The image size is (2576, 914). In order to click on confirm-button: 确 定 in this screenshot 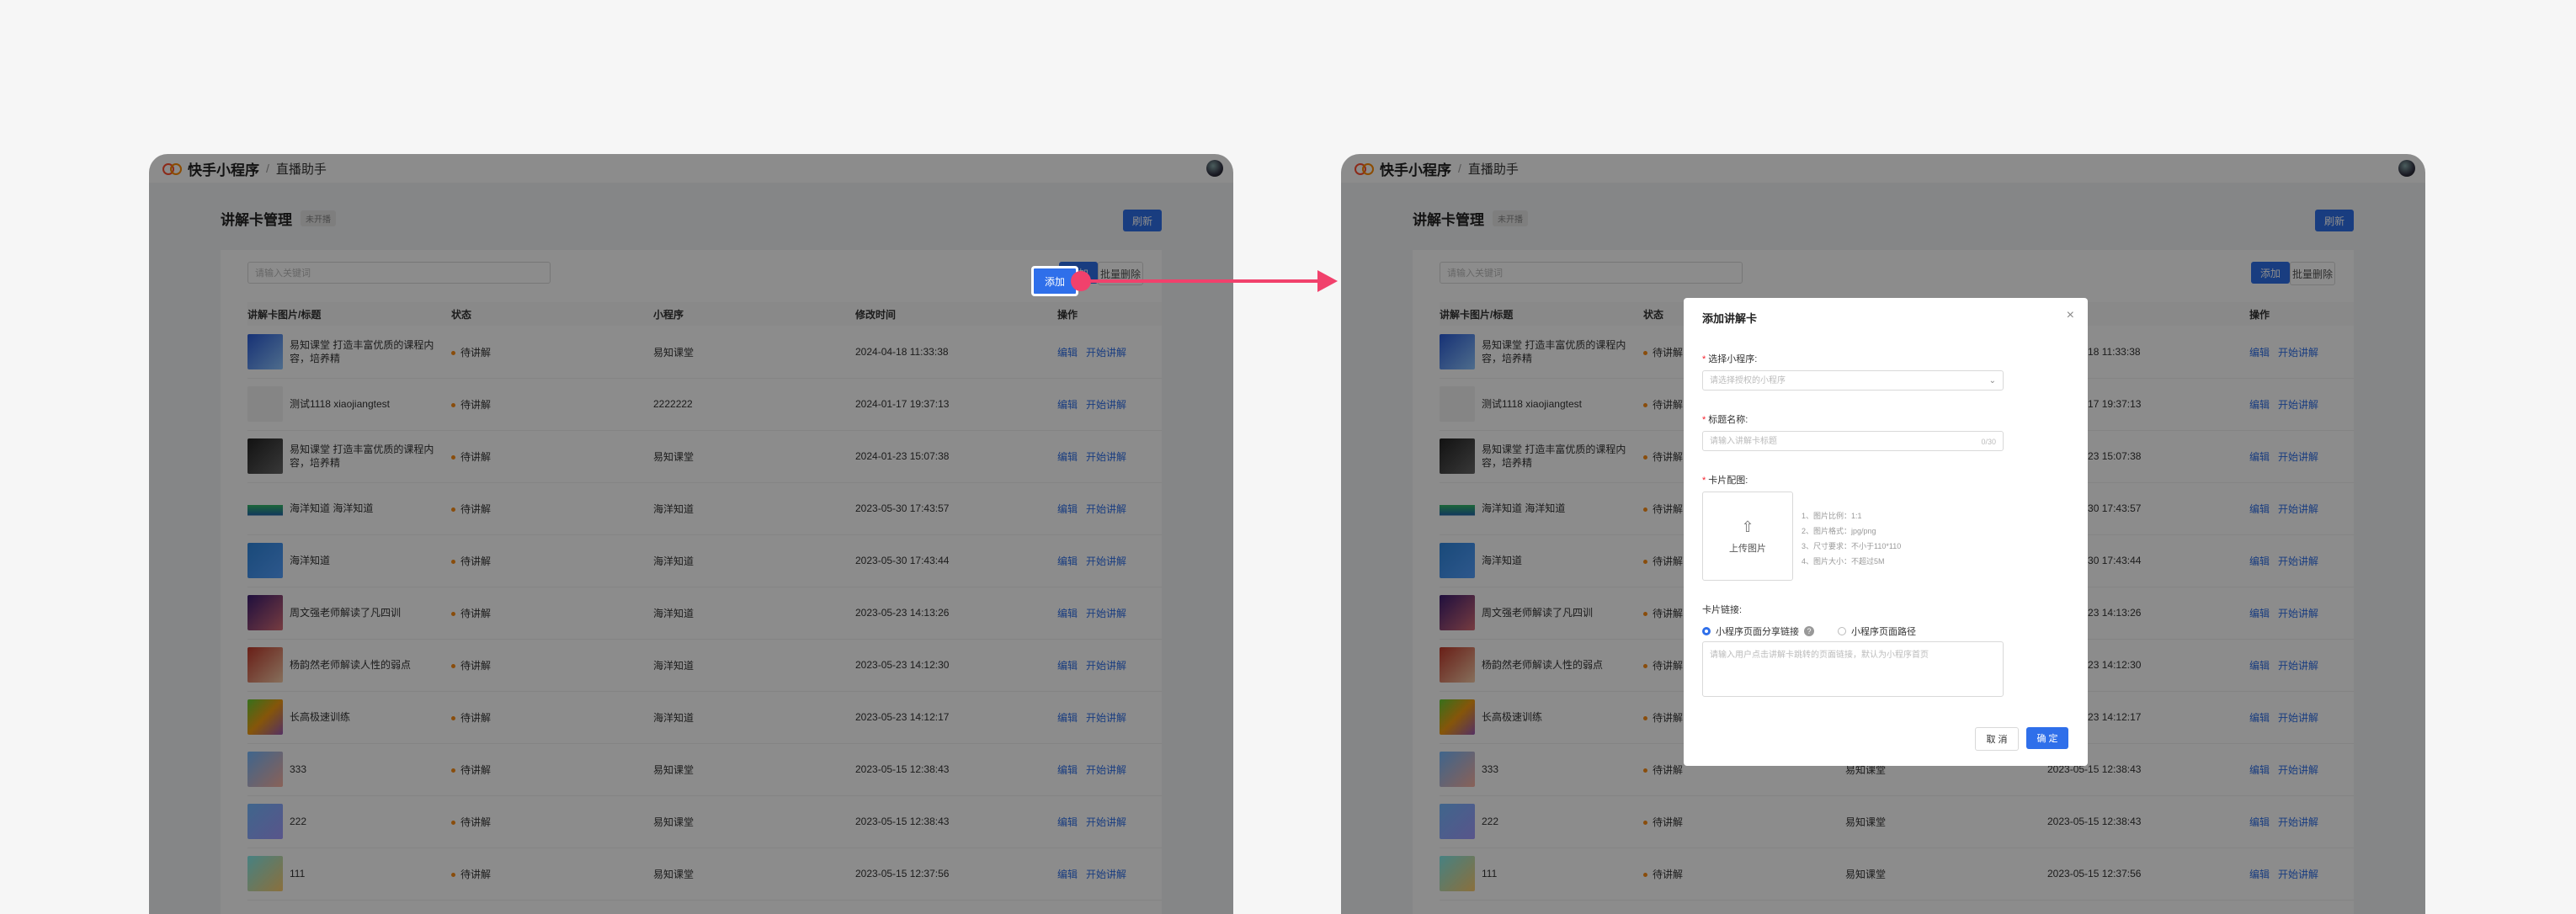, I will do `click(2047, 738)`.